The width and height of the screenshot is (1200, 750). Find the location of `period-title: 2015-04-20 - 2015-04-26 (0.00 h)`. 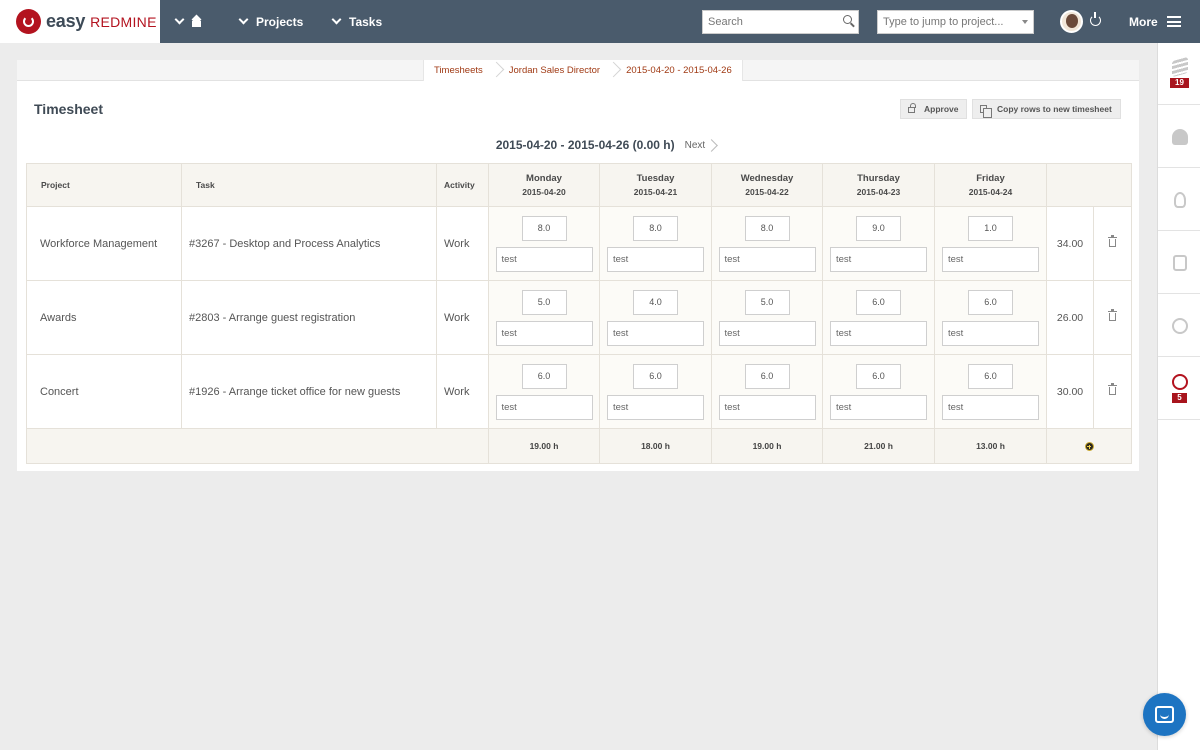

period-title: 2015-04-20 - 2015-04-26 (0.00 h) is located at coordinates (585, 145).